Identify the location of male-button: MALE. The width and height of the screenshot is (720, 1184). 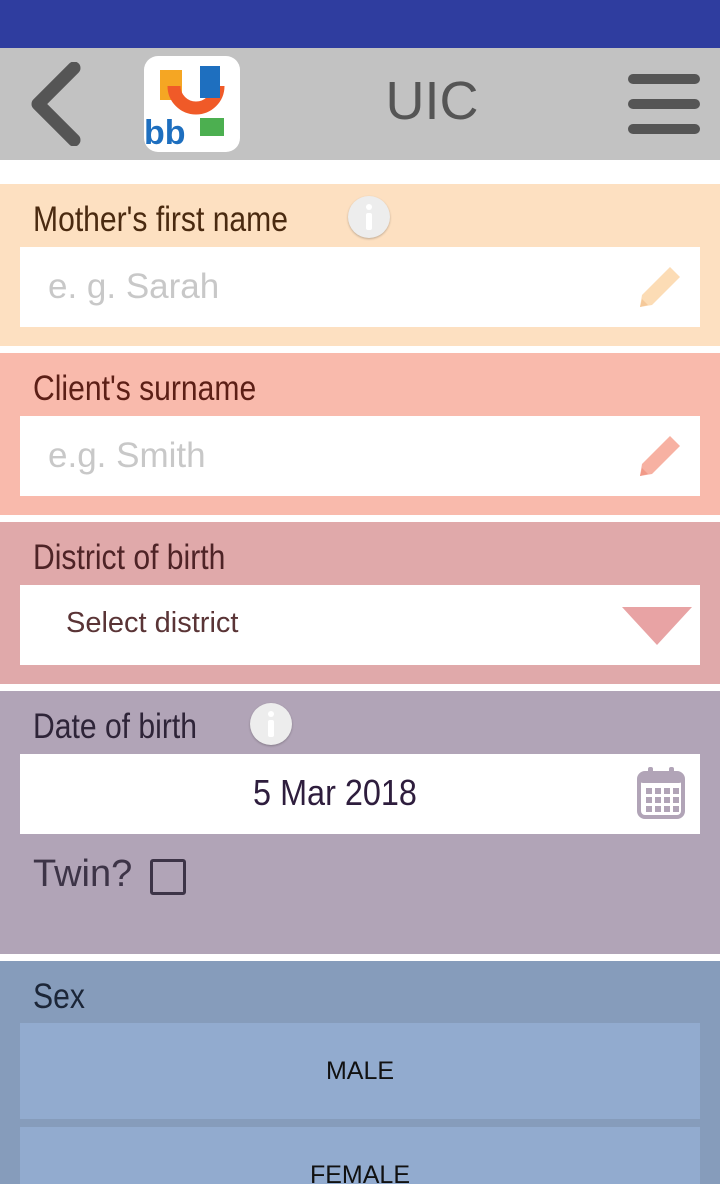
(360, 1071).